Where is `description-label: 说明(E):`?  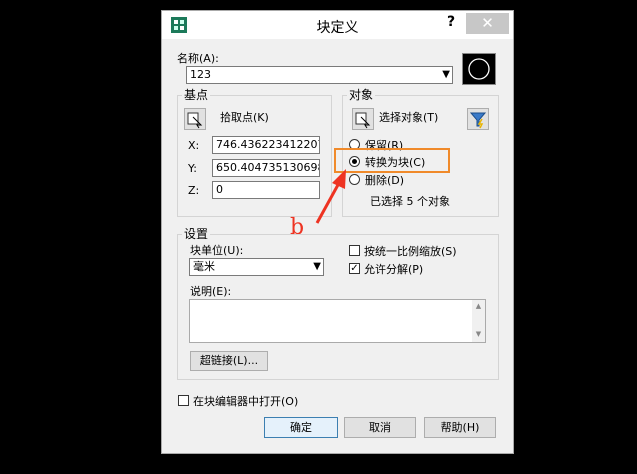 description-label: 说明(E): is located at coordinates (211, 291).